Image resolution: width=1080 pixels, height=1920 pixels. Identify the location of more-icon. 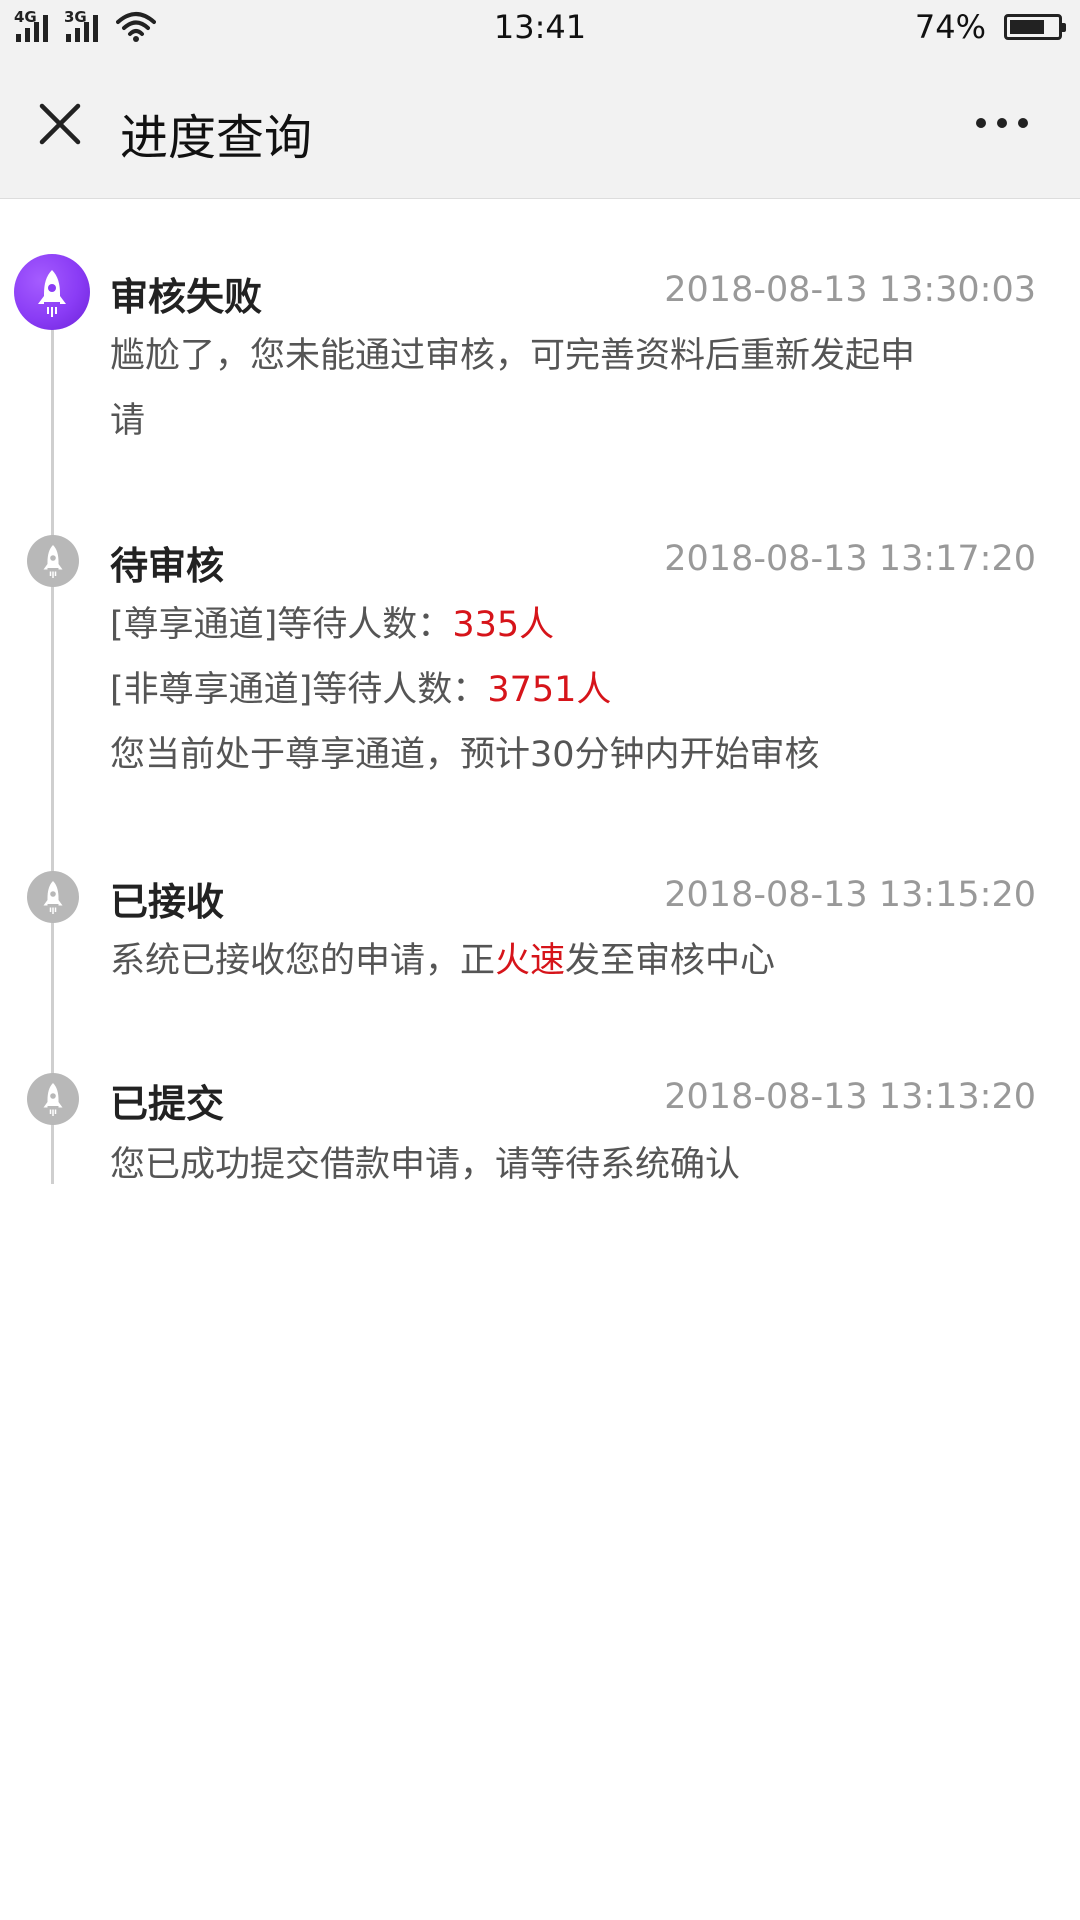
(1002, 123).